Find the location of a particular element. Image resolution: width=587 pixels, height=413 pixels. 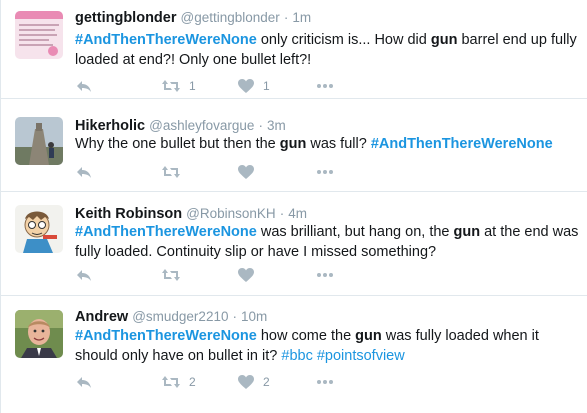

retweet-button: 1 is located at coordinates (178, 86).